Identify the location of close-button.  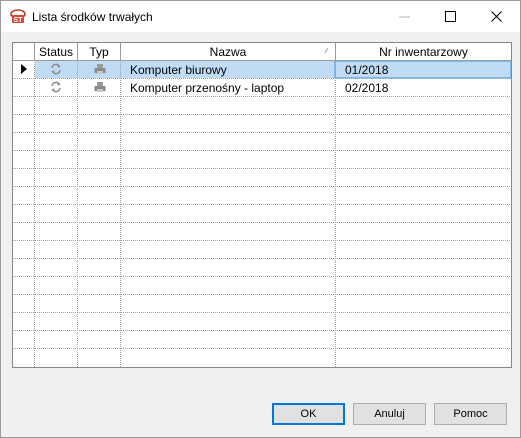
(497, 16).